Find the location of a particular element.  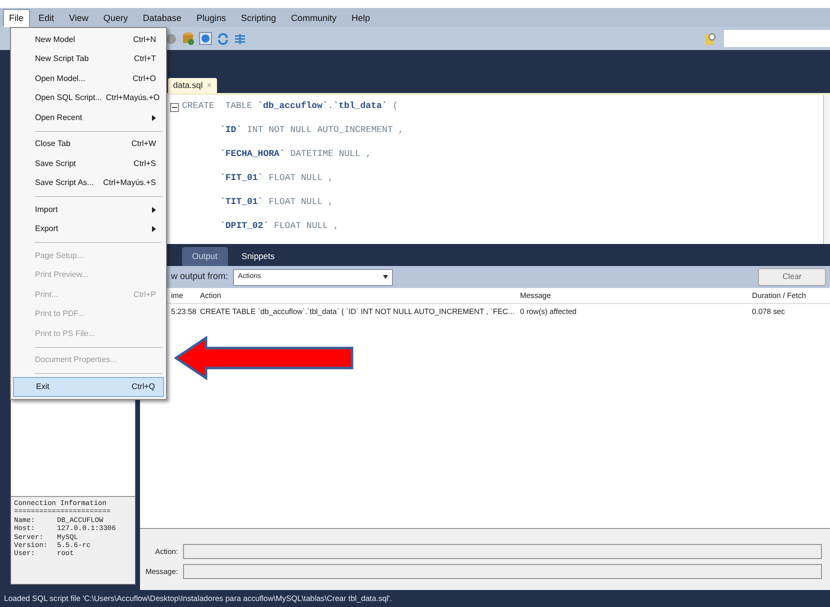

shortcut-text: Ctrl+P is located at coordinates (144, 294).